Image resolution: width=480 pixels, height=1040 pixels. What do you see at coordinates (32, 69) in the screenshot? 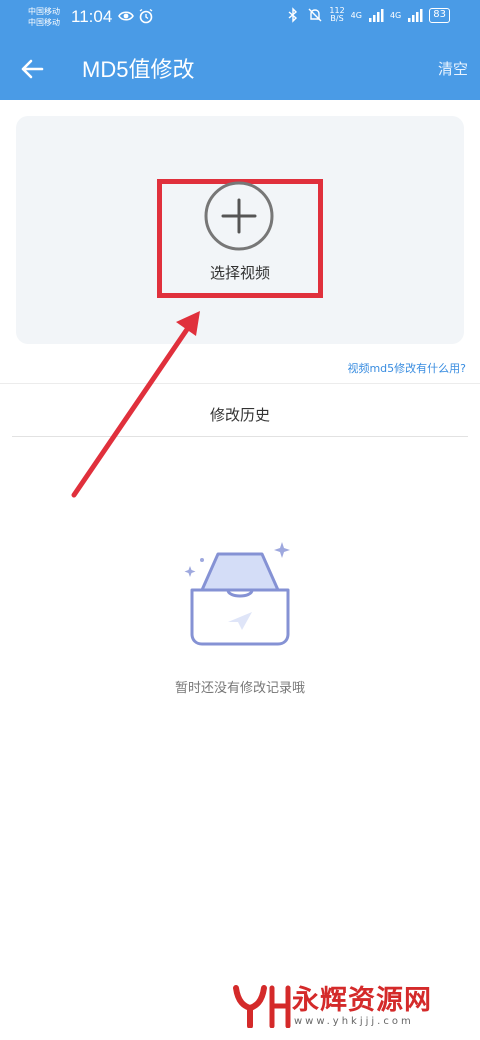
I see `back-arrow-icon` at bounding box center [32, 69].